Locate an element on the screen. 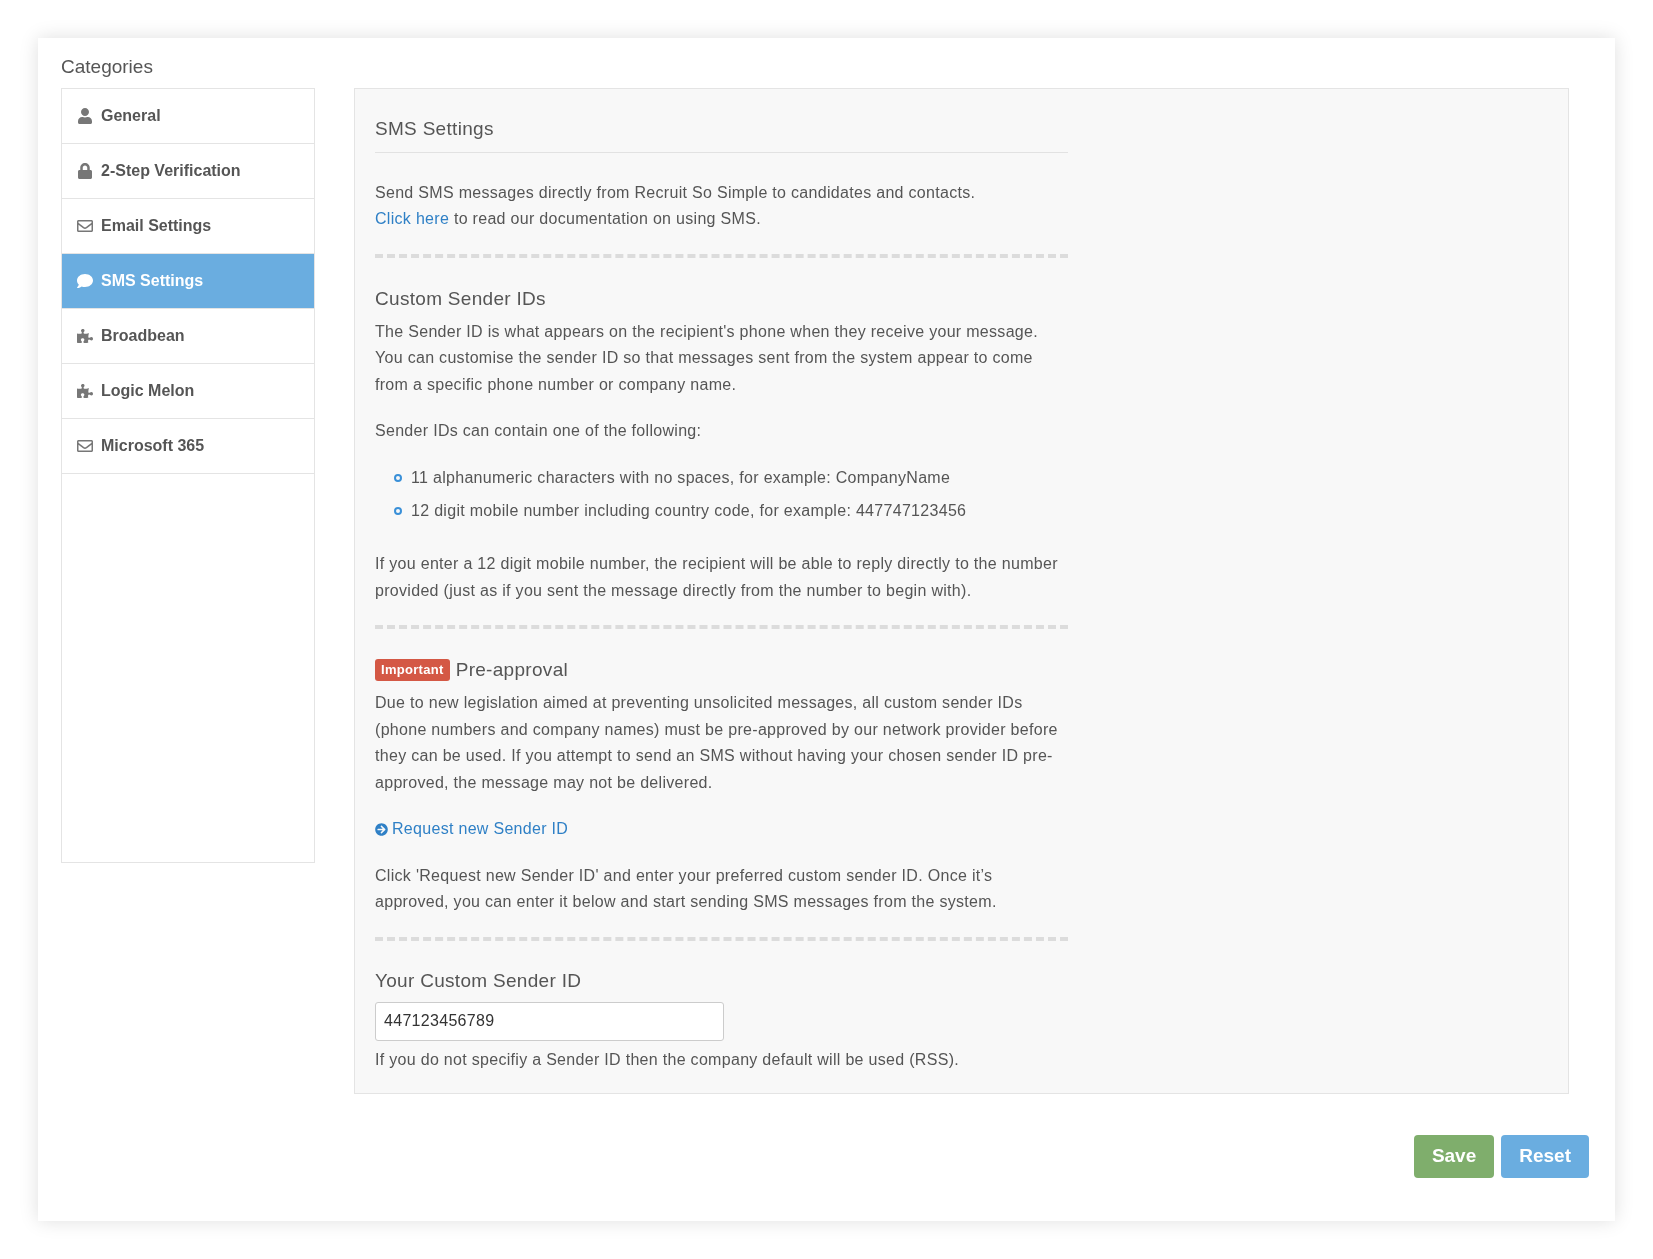  documentation-link: Click here is located at coordinates (412, 218).